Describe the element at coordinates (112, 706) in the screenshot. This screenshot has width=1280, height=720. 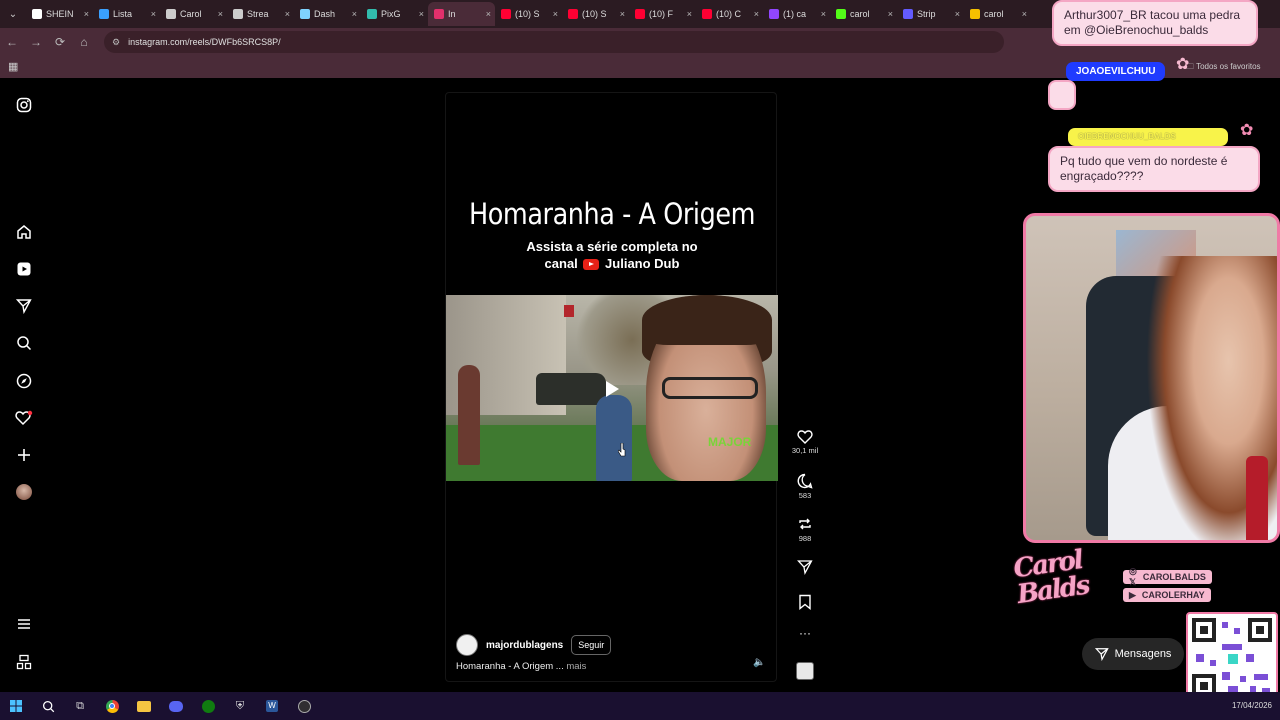
I see `chrome-taskbar-icon` at that location.